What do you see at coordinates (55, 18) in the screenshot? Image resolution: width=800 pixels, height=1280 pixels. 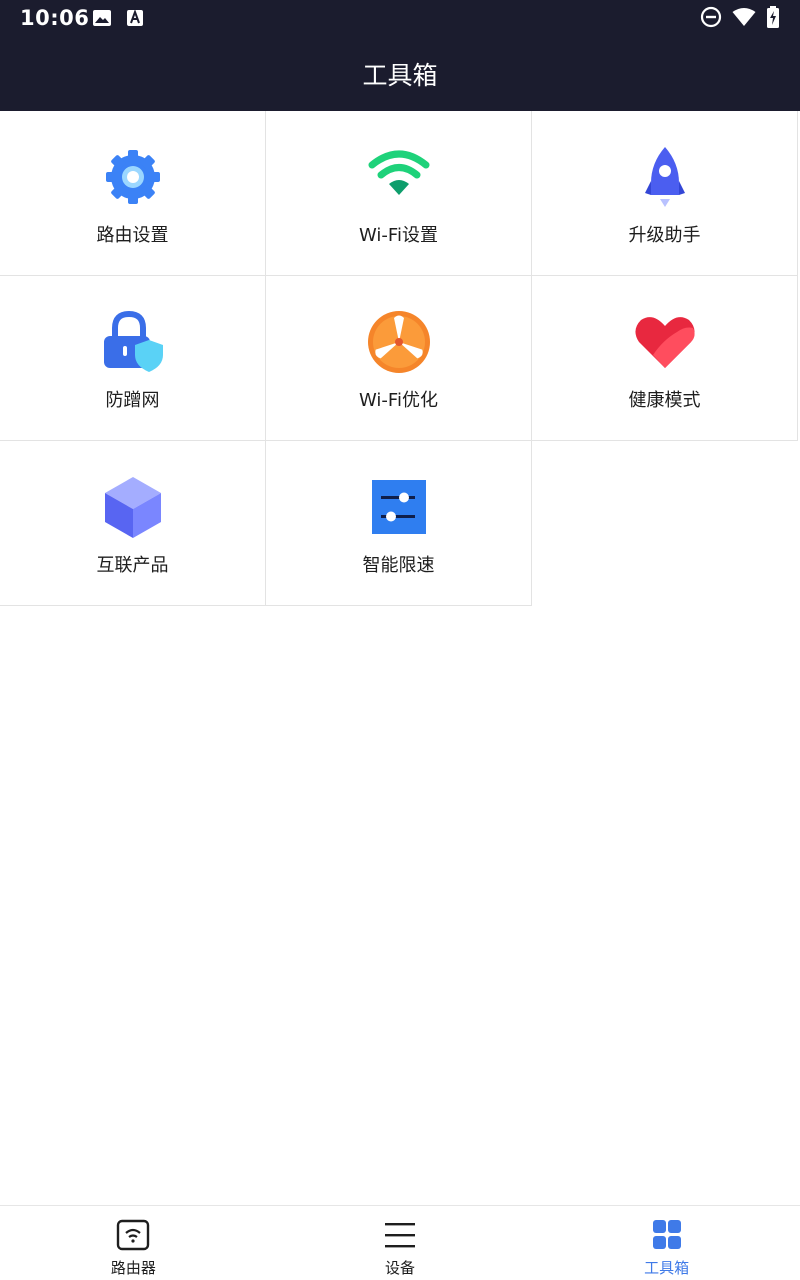 I see `status-time: 10:06` at bounding box center [55, 18].